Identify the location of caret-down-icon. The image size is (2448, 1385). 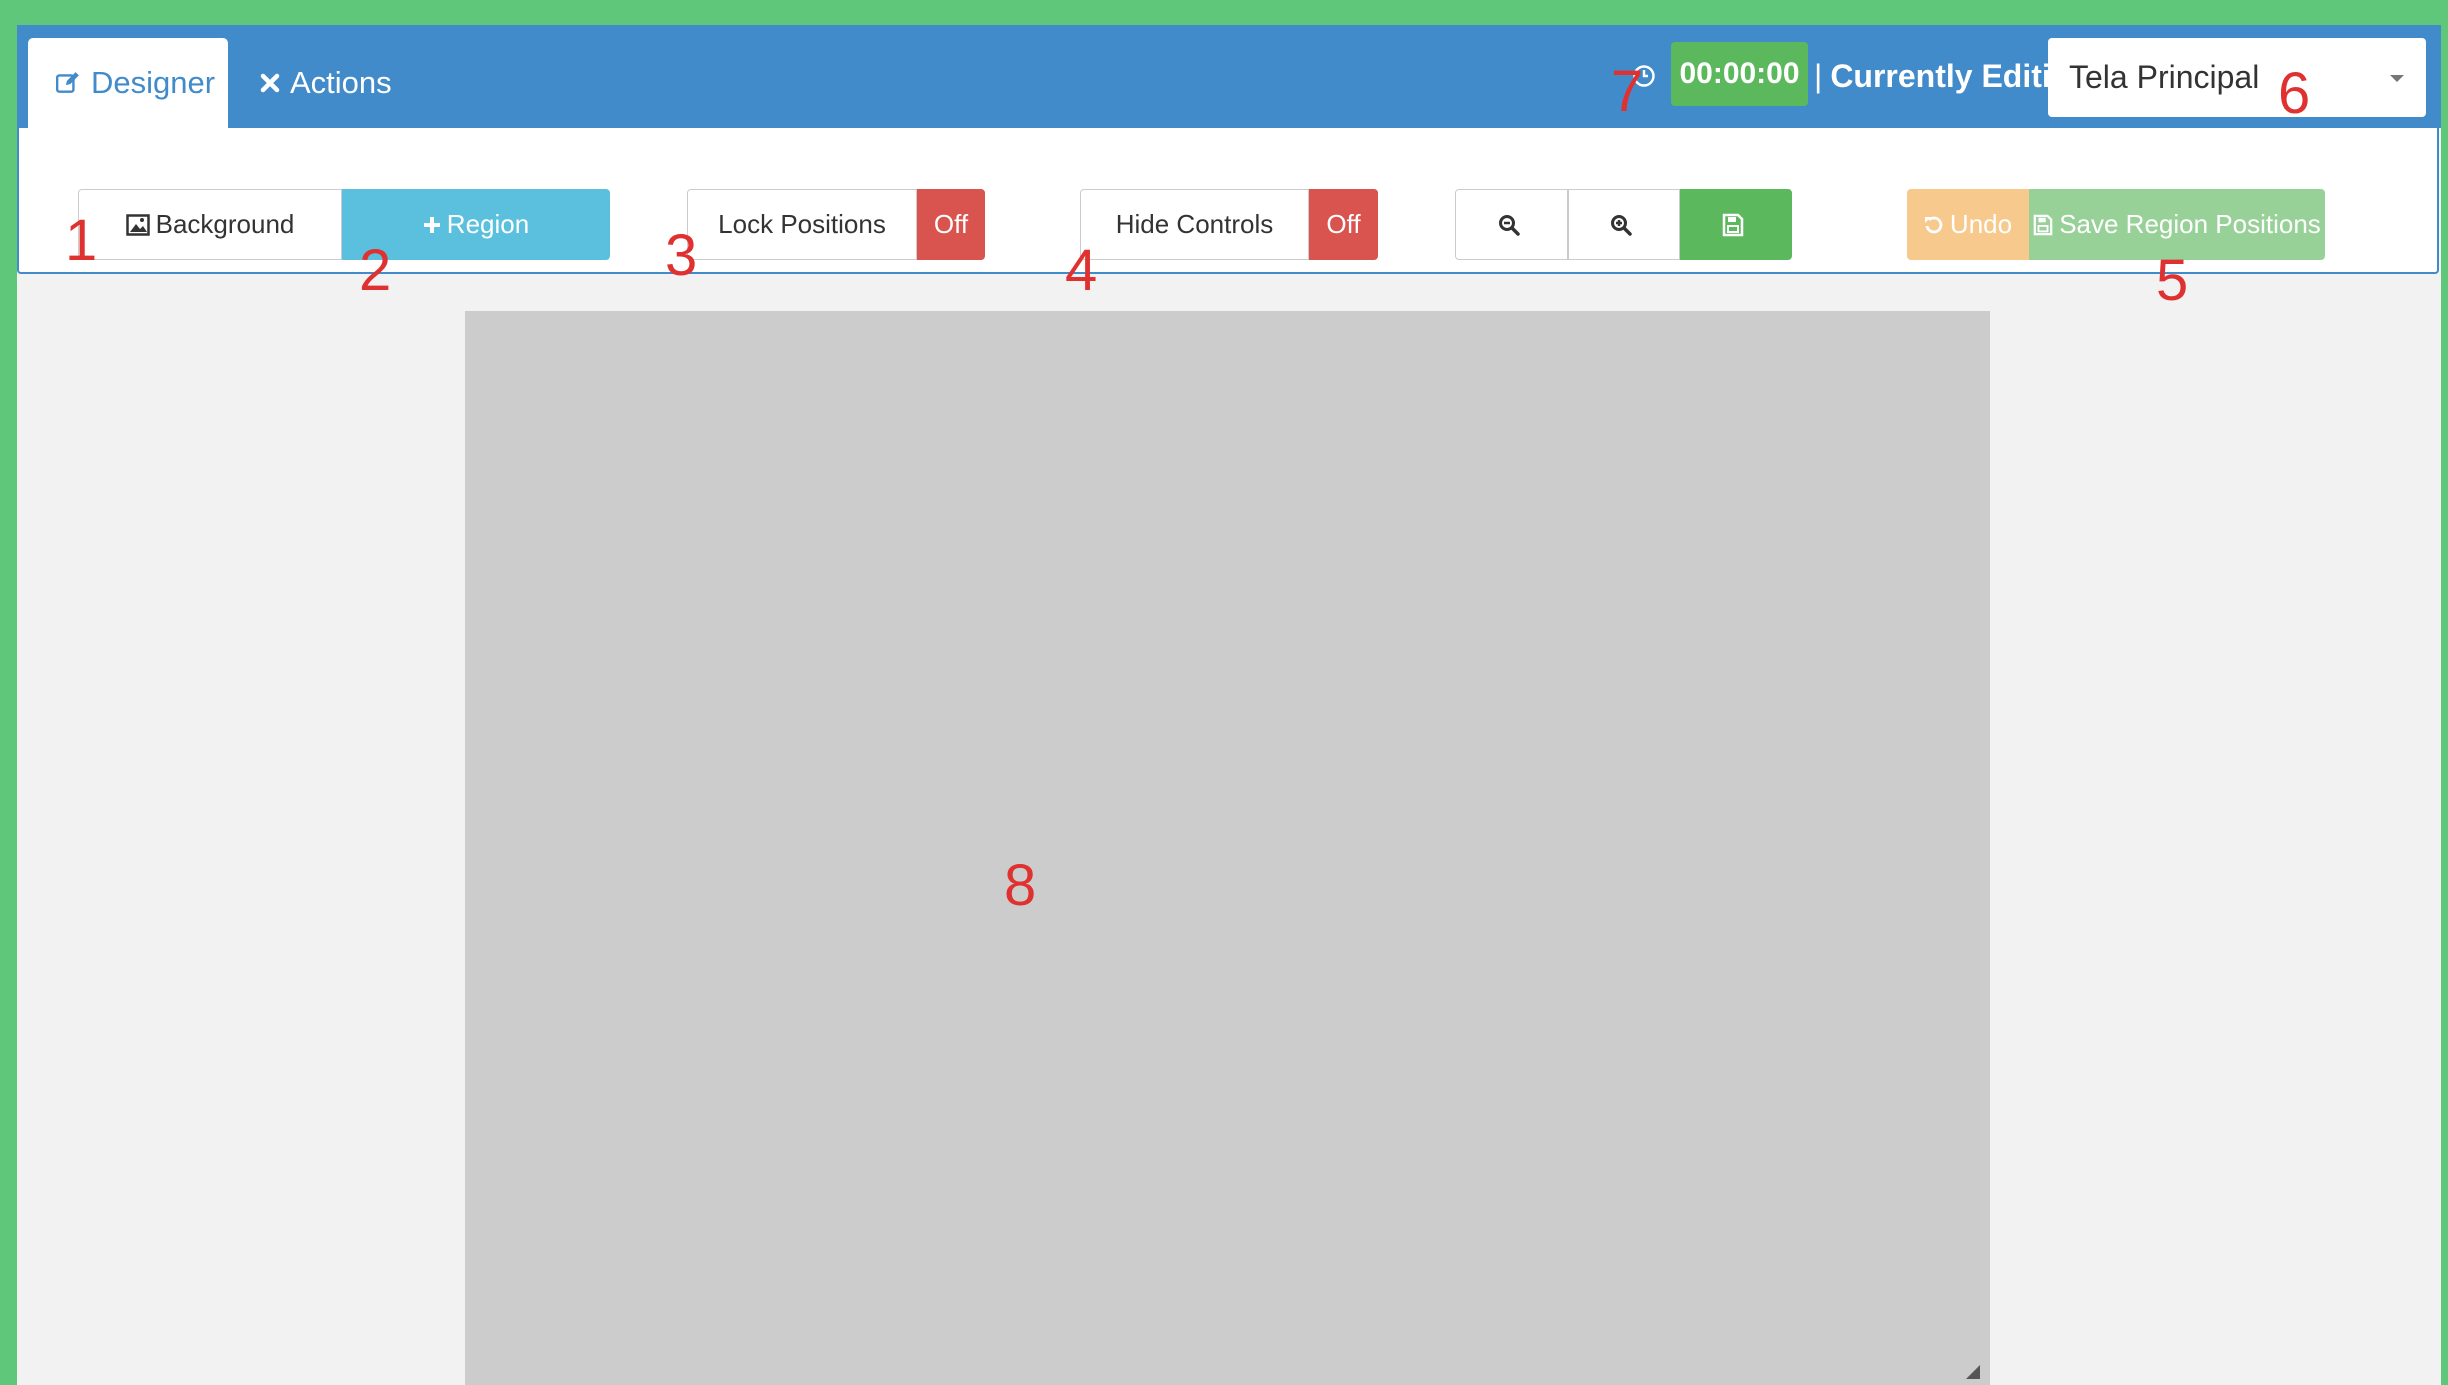
(2397, 78).